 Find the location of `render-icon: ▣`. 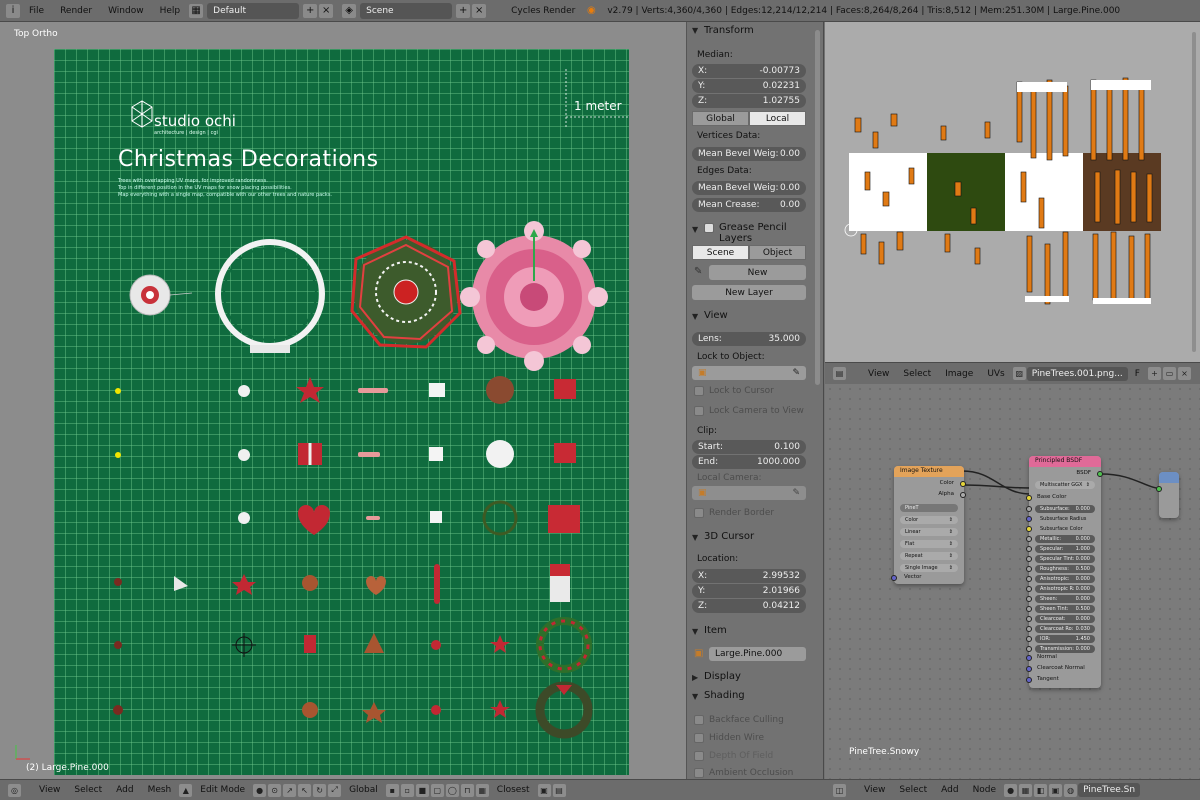

render-icon: ▣ is located at coordinates (544, 790).